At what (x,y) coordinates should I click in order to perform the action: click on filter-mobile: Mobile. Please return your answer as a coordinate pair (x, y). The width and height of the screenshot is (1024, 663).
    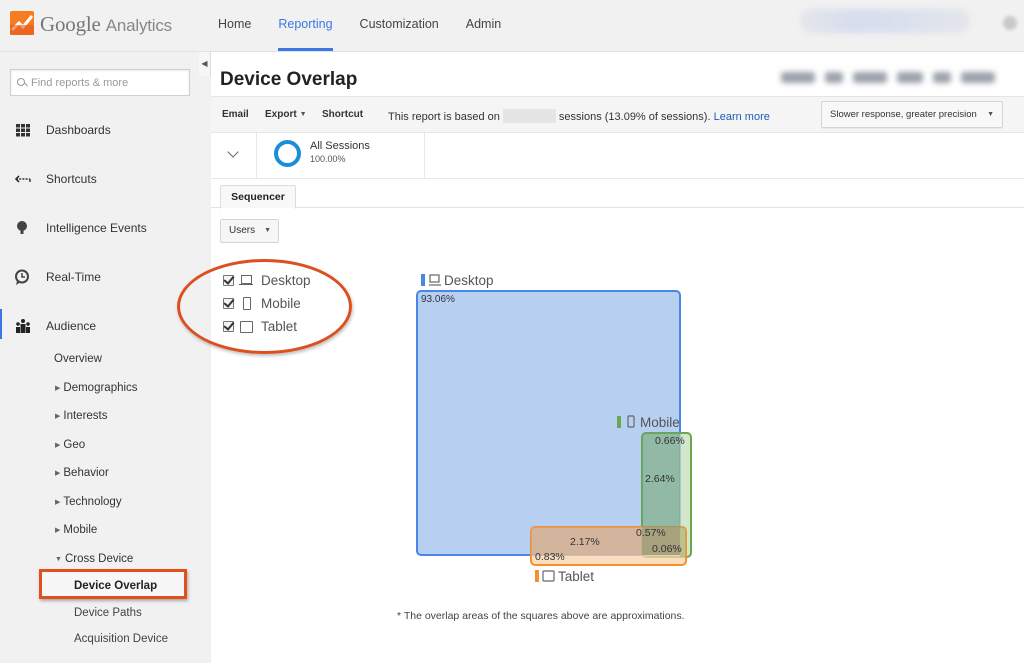
    Looking at the image, I should click on (262, 303).